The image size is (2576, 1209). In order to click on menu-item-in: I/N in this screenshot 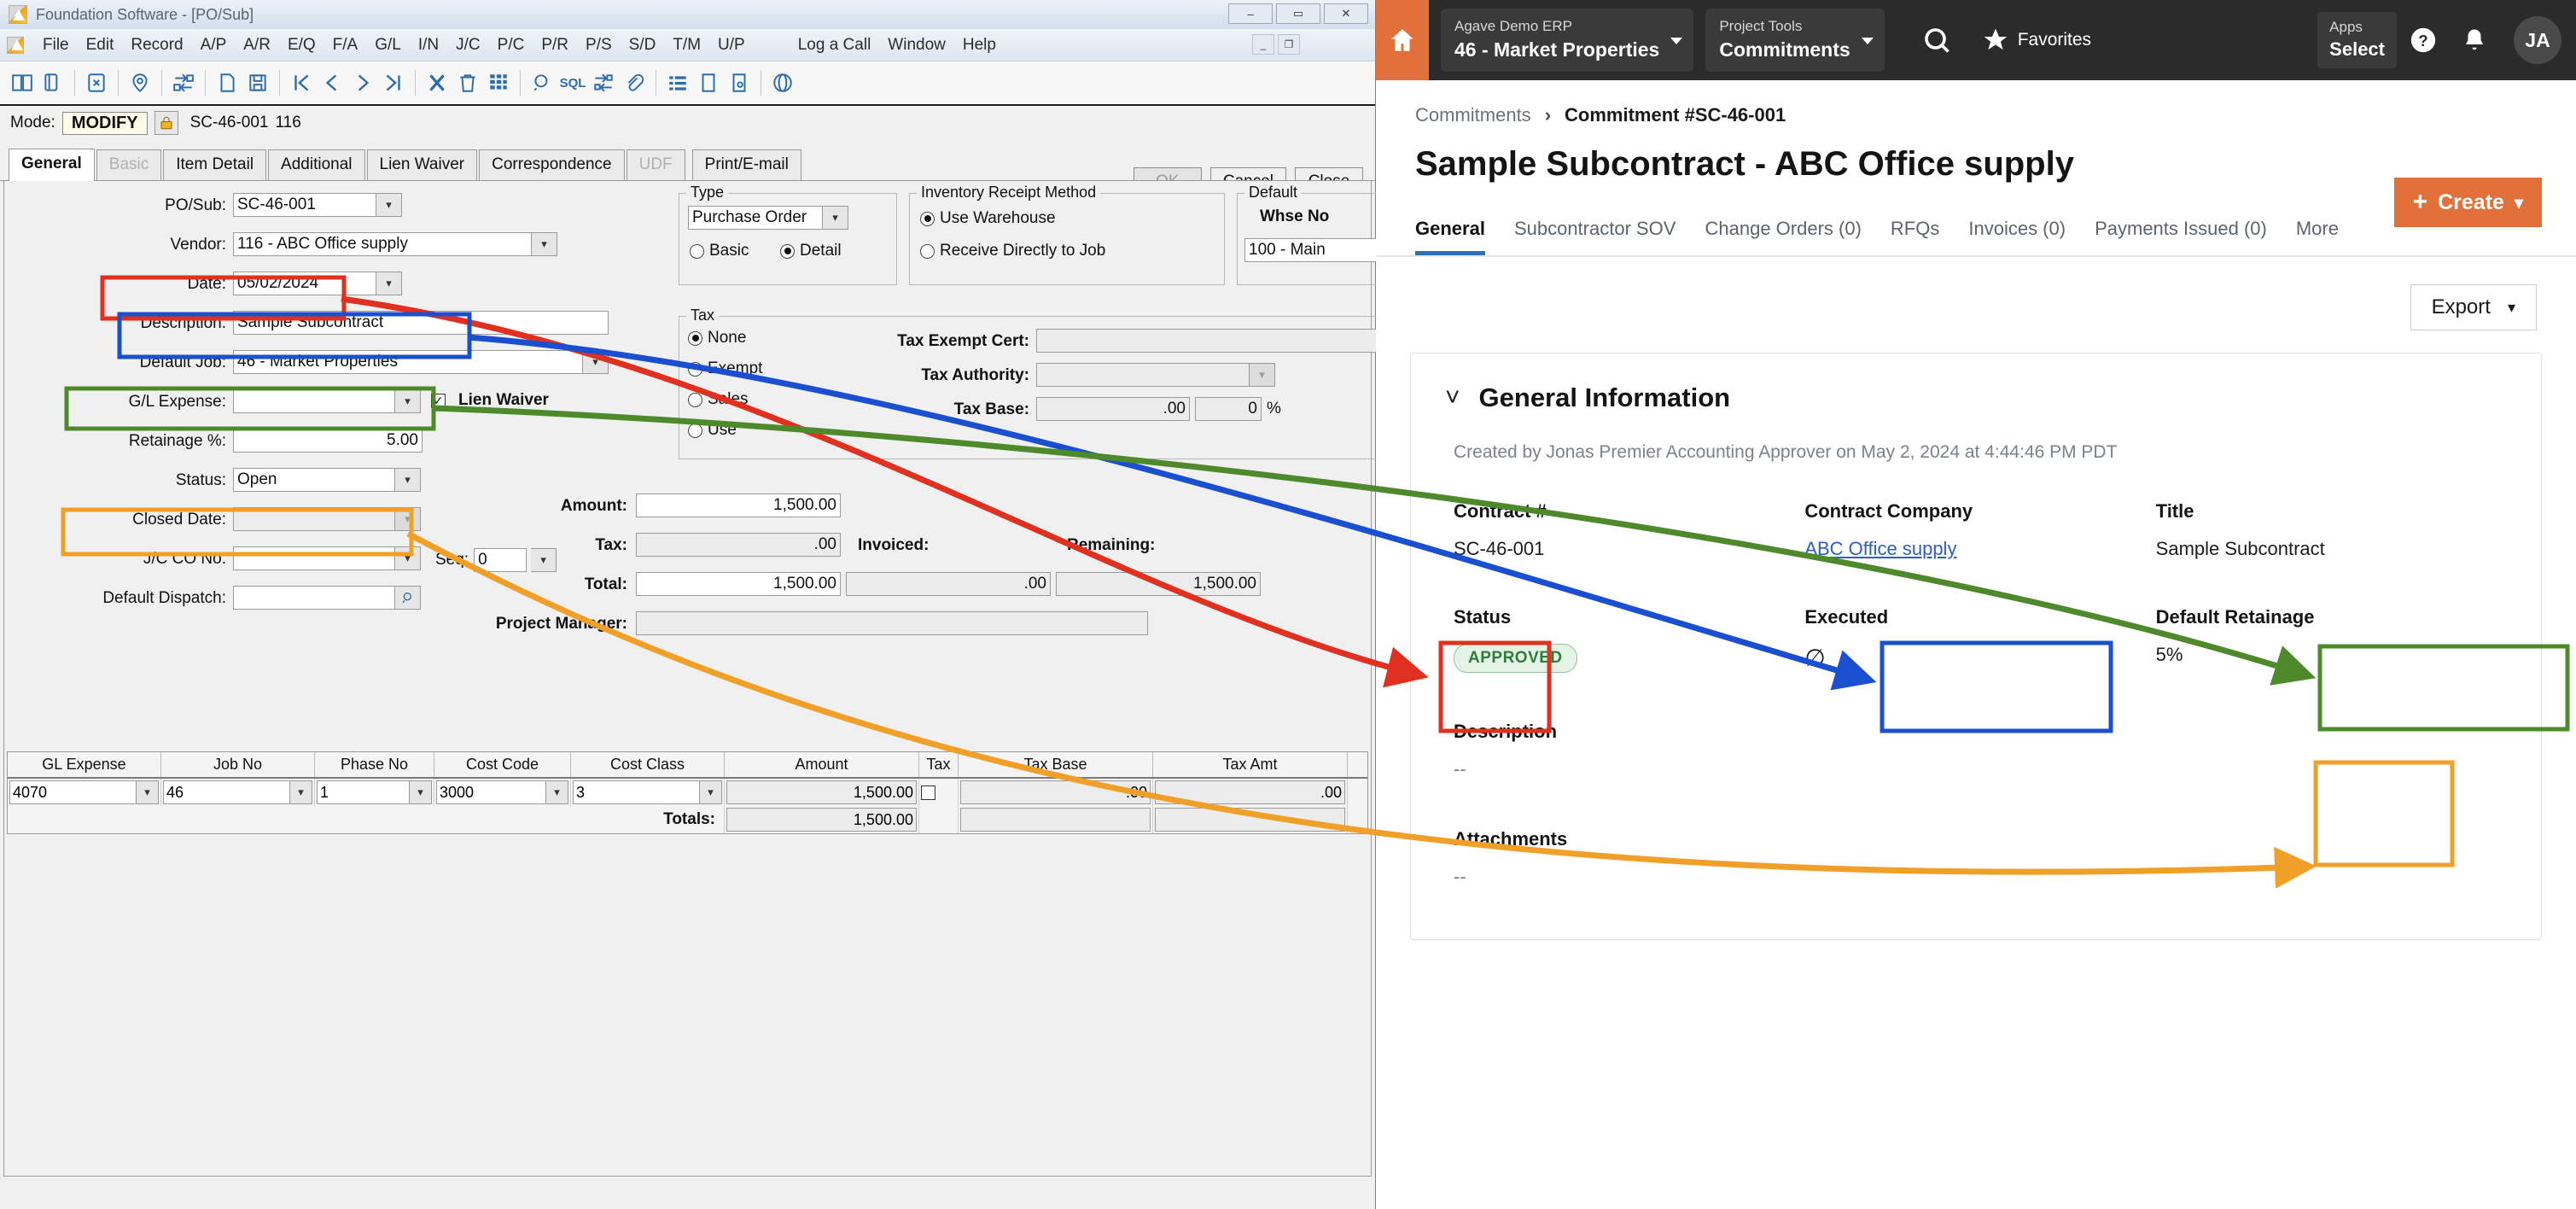, I will do `click(428, 45)`.